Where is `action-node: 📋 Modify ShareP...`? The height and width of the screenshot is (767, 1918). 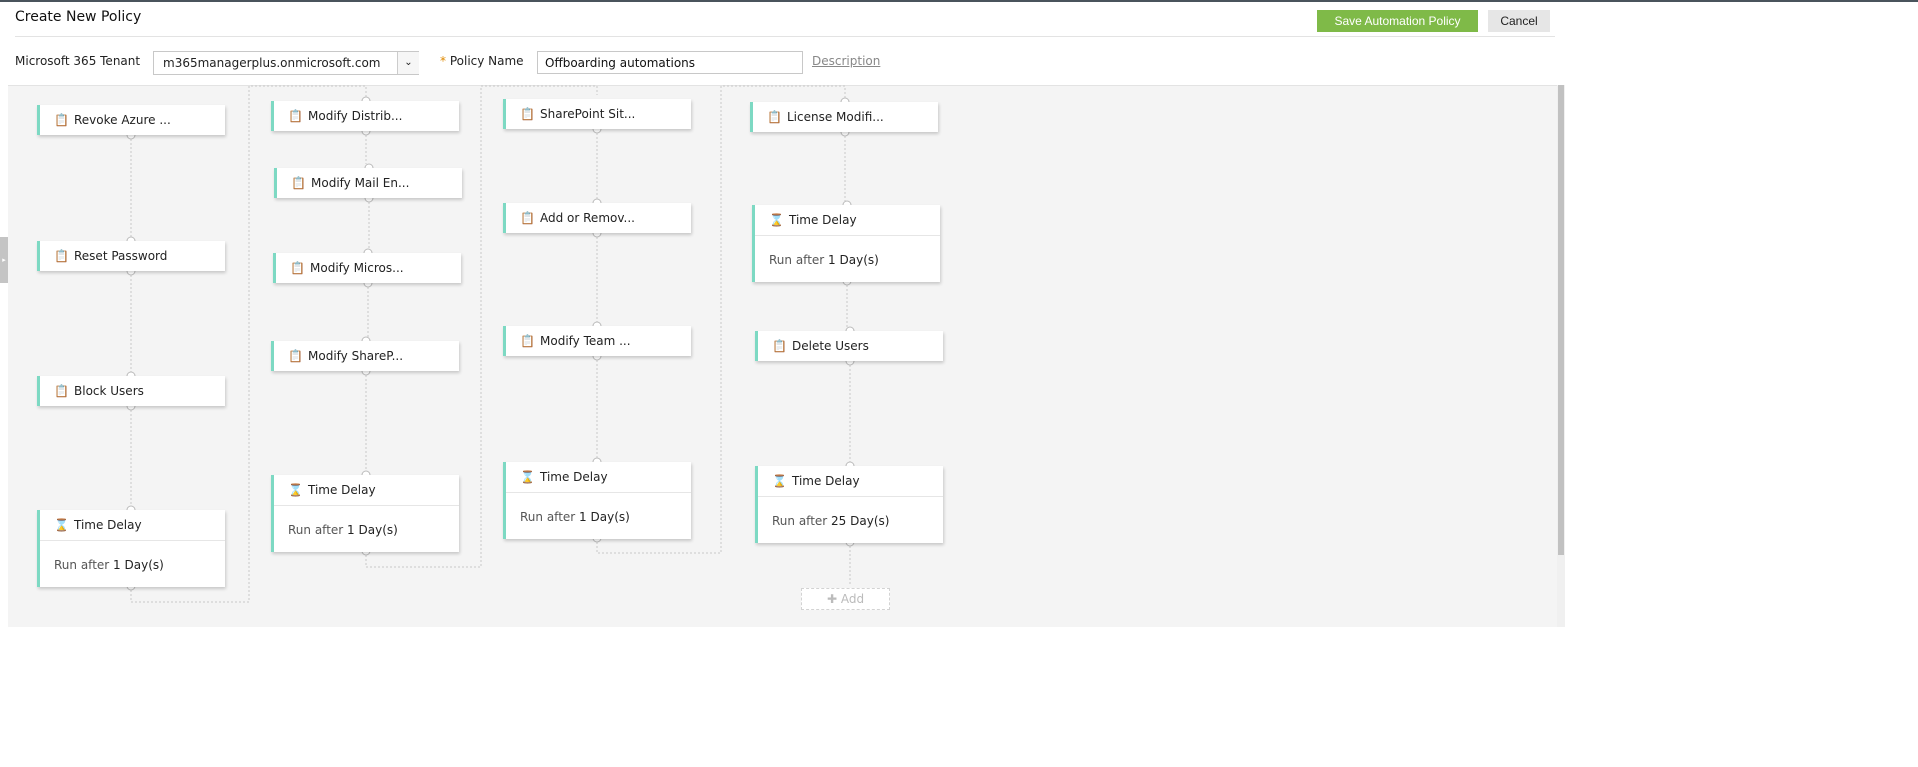
action-node: 📋 Modify ShareP... is located at coordinates (365, 356).